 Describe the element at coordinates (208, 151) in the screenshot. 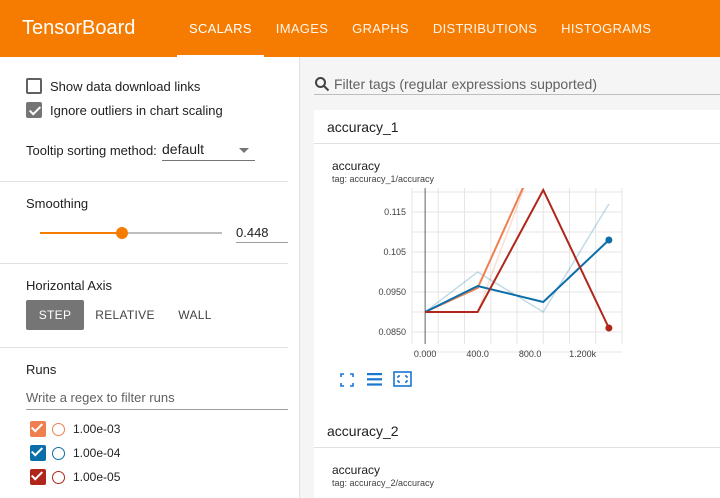

I see `tooltip-sorting-select: default` at that location.